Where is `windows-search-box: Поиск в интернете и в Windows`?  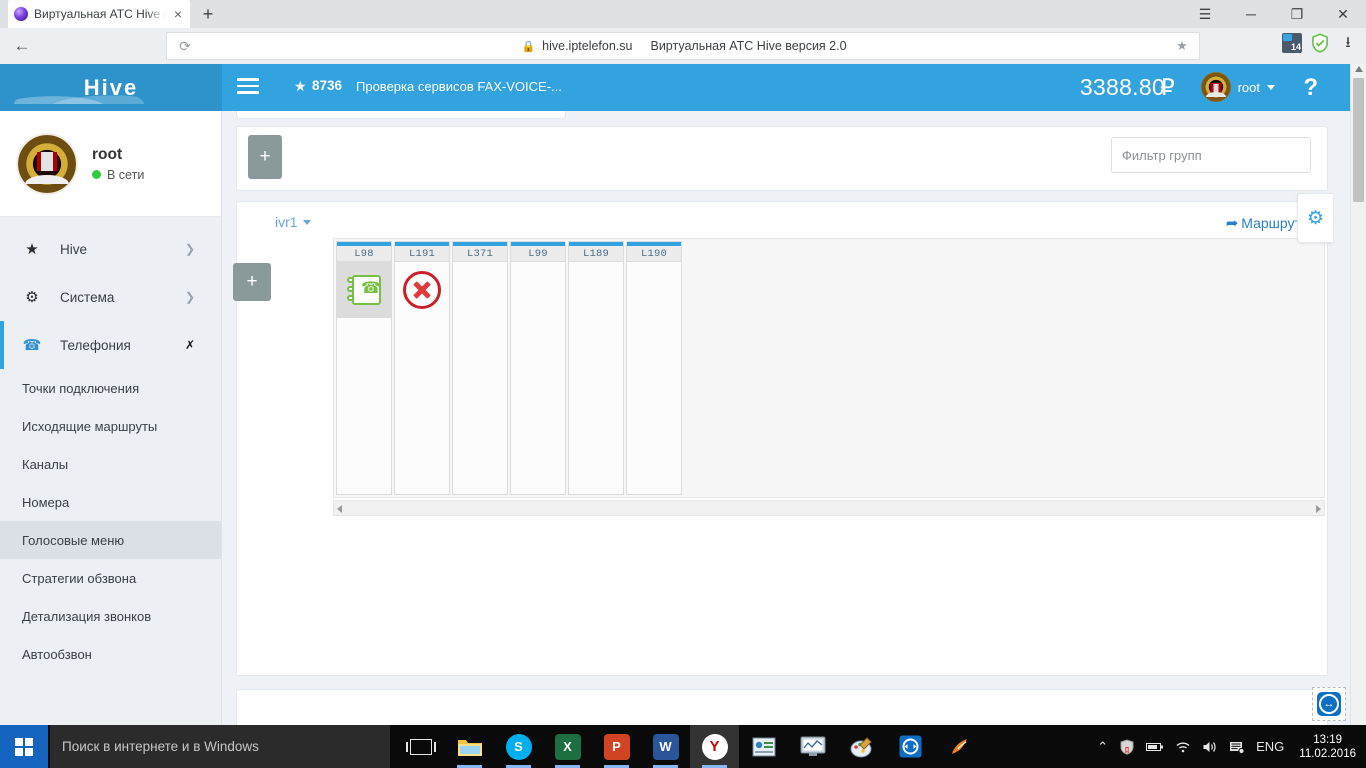
windows-search-box: Поиск в интернете и в Windows is located at coordinates (220, 746).